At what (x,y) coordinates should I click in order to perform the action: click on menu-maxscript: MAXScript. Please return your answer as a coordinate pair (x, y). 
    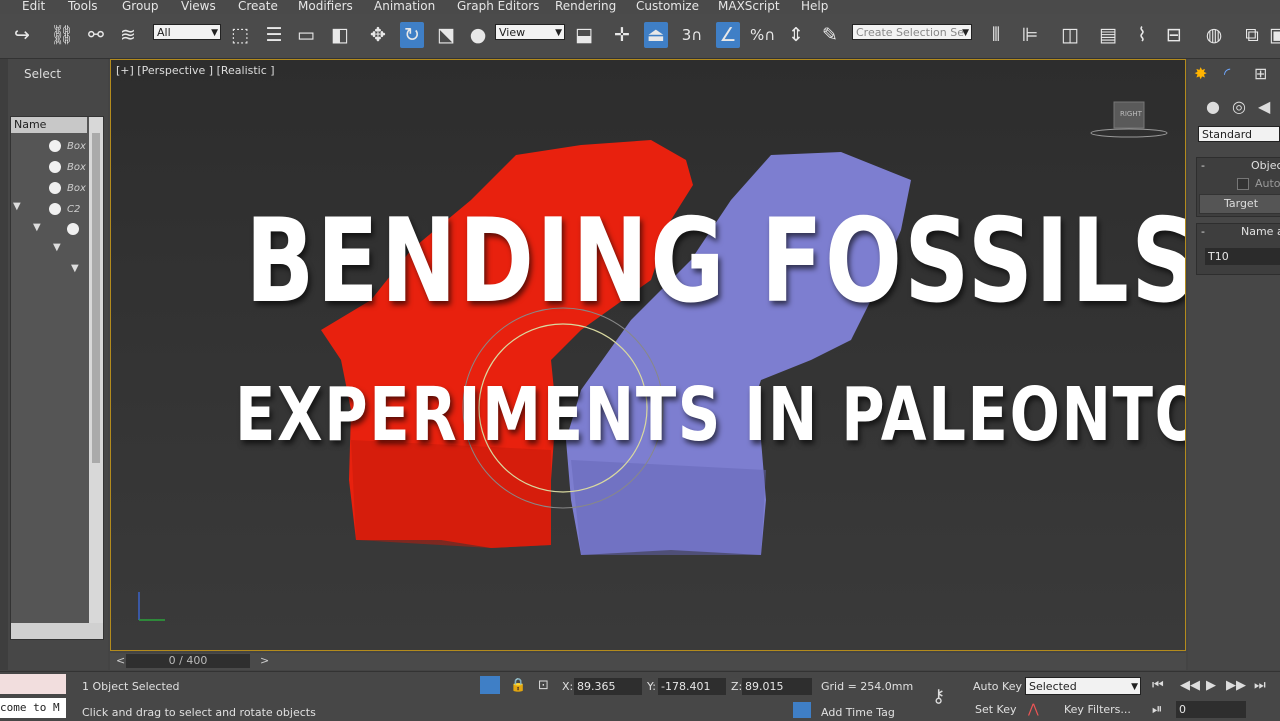
    Looking at the image, I should click on (749, 6).